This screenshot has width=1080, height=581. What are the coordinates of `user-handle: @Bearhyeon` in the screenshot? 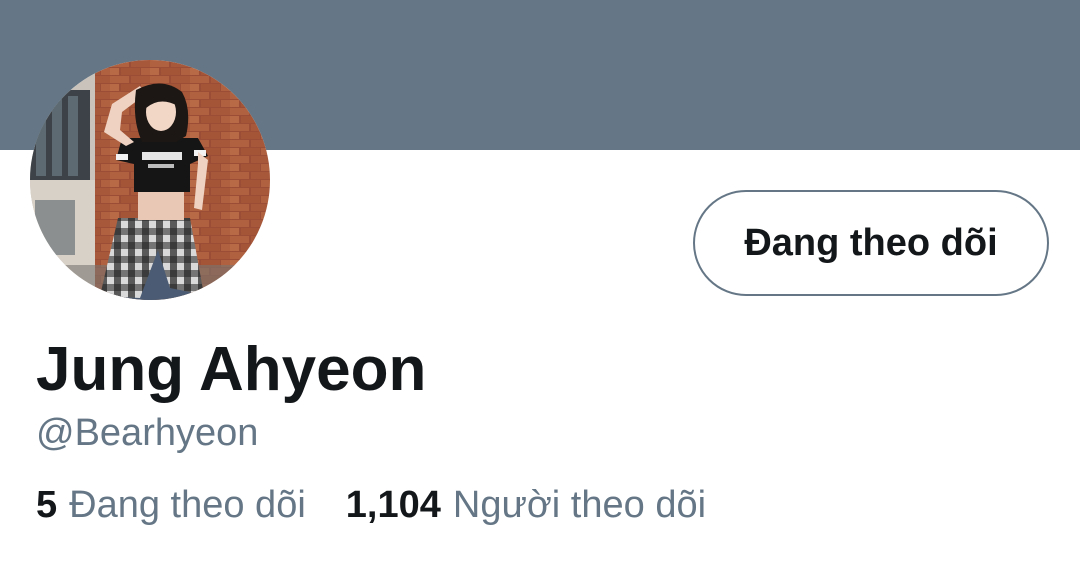 It's located at (147, 433).